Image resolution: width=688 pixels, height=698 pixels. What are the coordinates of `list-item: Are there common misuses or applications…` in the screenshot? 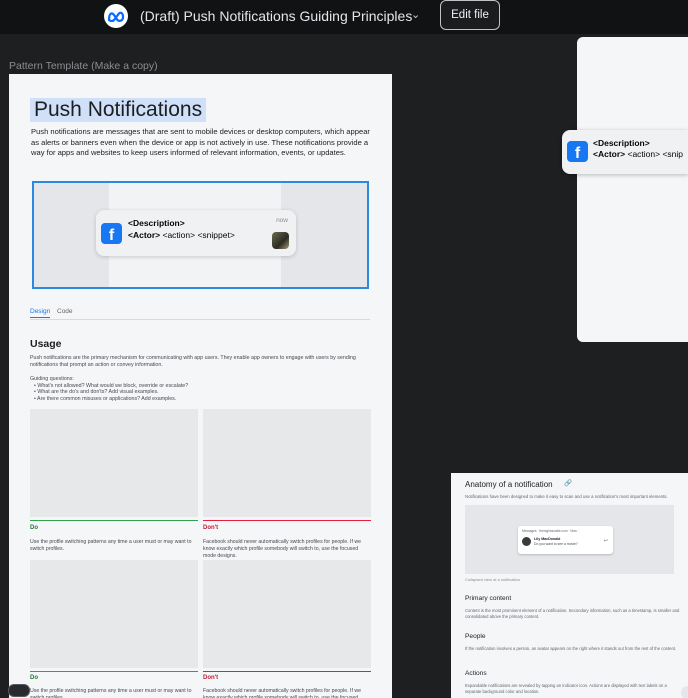 It's located at (111, 399).